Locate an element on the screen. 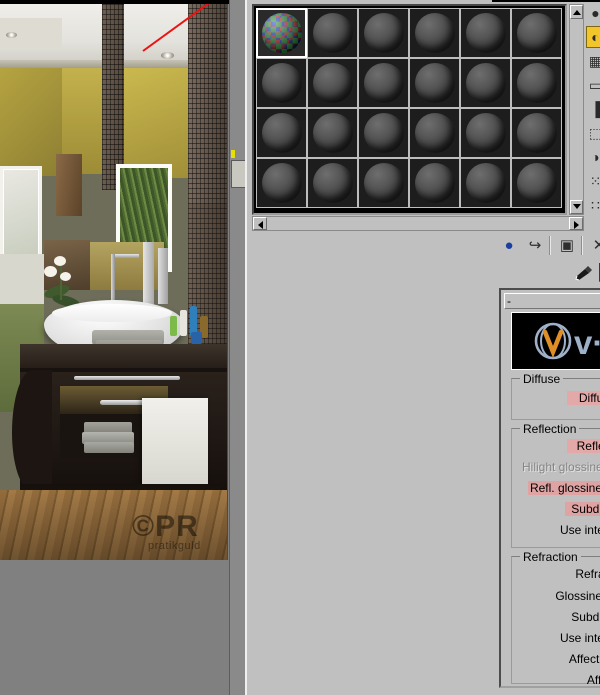  vanity-curve is located at coordinates (32, 430).